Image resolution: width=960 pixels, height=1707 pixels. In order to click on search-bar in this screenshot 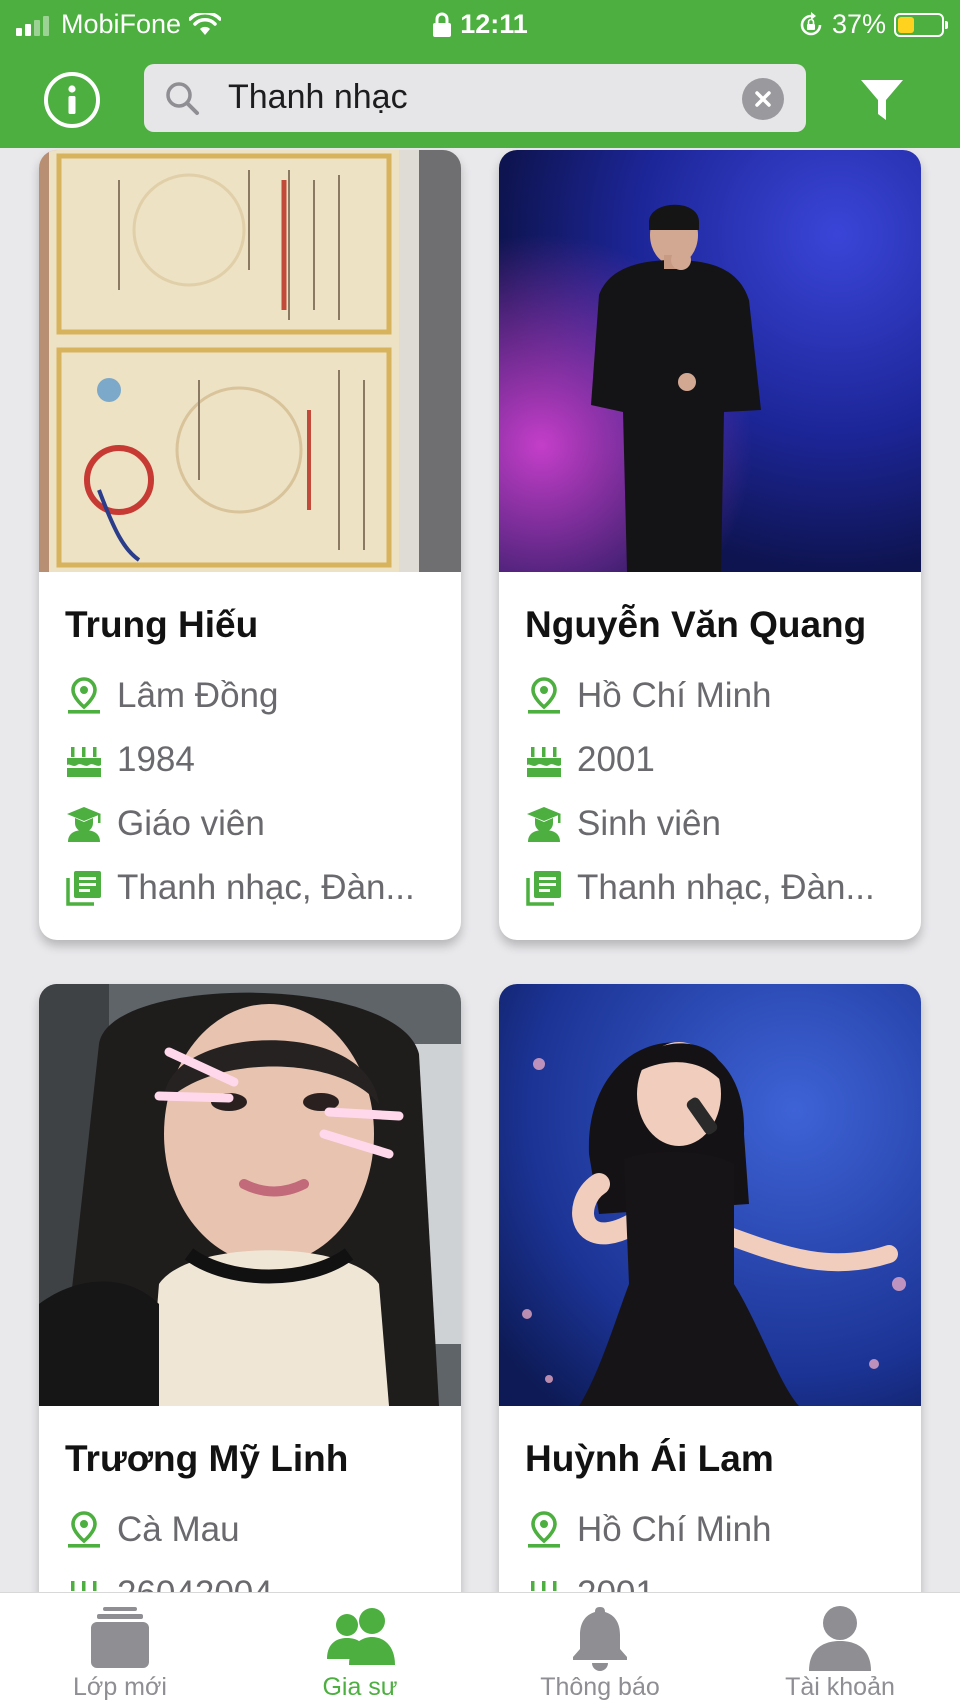, I will do `click(475, 98)`.